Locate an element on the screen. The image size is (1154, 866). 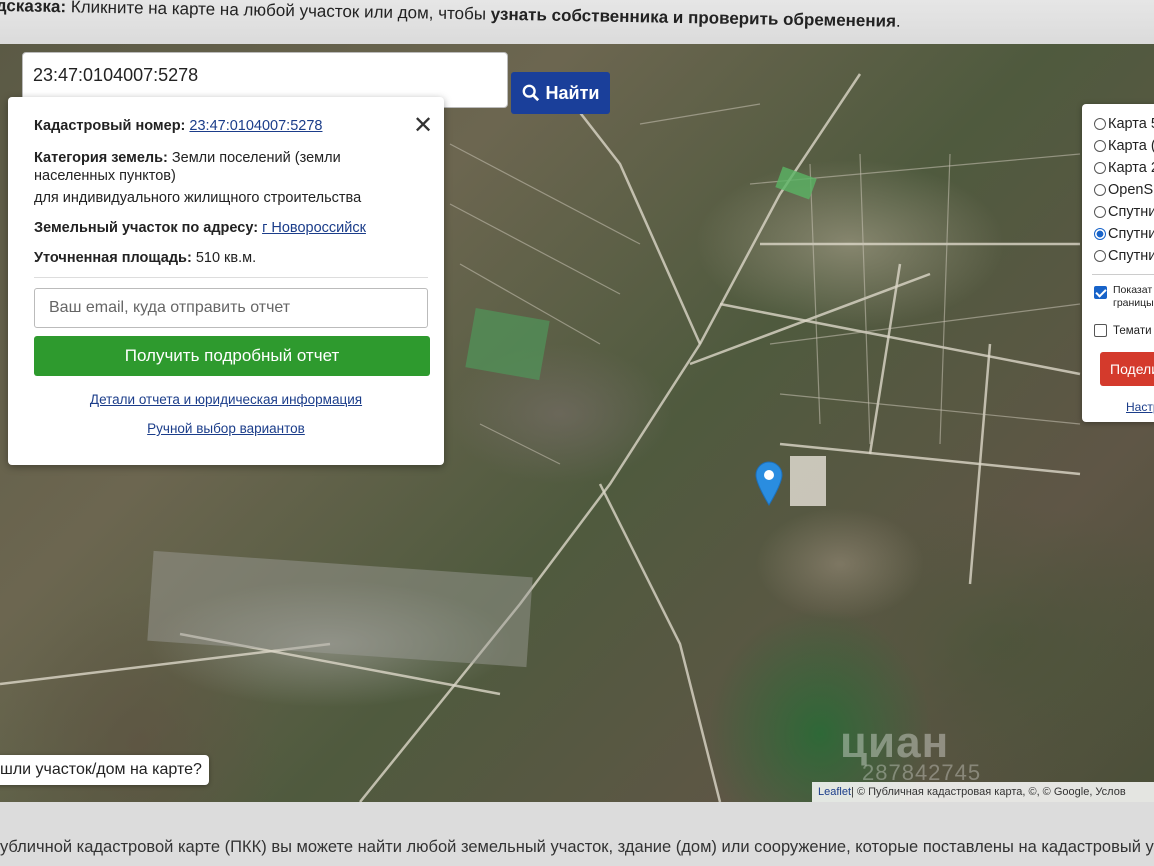
layer-option-1: Карта ( is located at coordinates (1124, 146).